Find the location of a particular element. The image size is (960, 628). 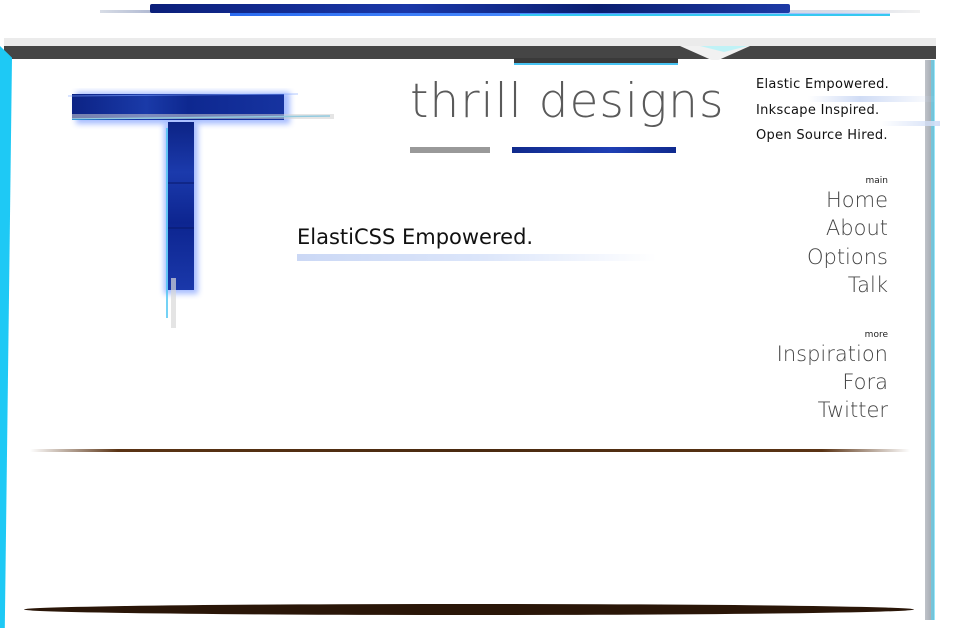

header-bar is located at coordinates (470, 52).